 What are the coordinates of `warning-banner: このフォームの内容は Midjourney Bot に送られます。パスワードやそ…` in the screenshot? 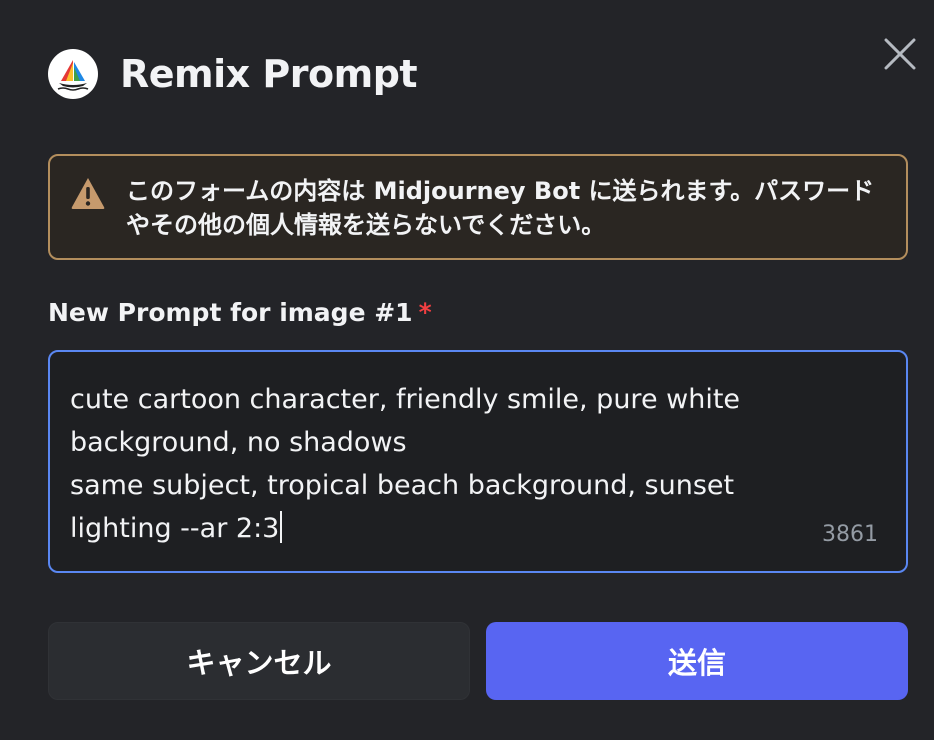 It's located at (478, 207).